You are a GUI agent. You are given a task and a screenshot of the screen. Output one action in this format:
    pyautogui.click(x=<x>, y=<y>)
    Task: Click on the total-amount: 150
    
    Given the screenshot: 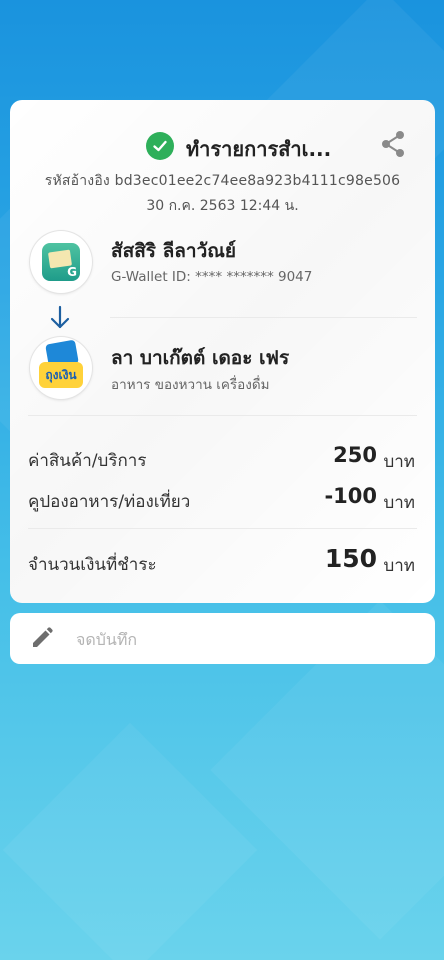 What is the action you would take?
    pyautogui.click(x=350, y=558)
    